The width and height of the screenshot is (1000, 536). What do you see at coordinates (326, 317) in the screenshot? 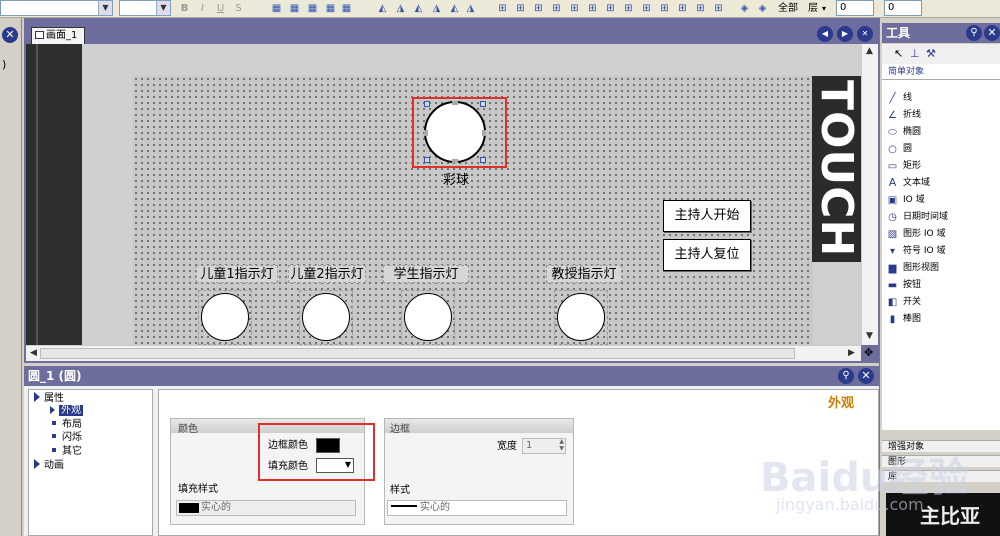
I see `lamp-child2` at bounding box center [326, 317].